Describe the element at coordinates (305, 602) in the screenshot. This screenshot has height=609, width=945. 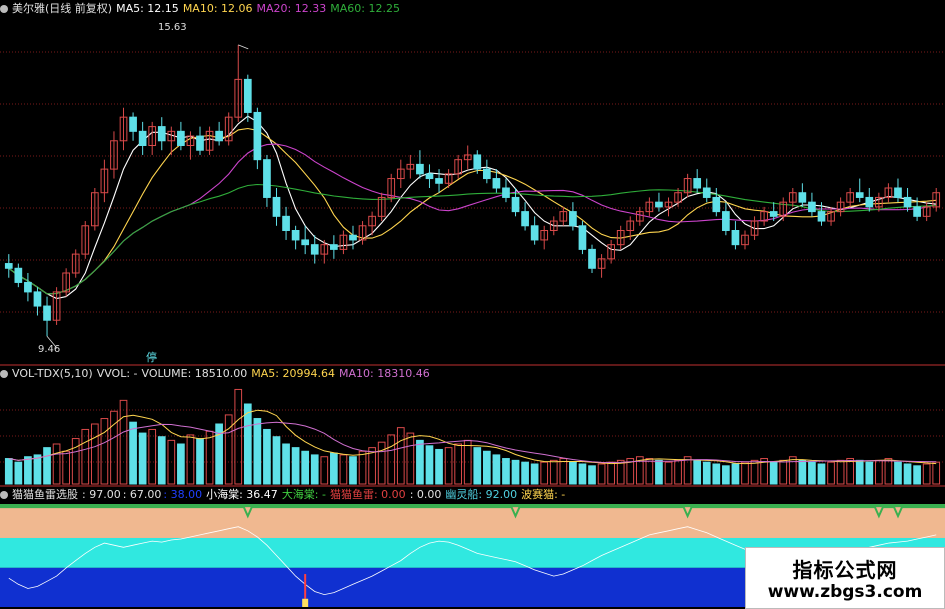
I see `signal-yellow-tail` at that location.